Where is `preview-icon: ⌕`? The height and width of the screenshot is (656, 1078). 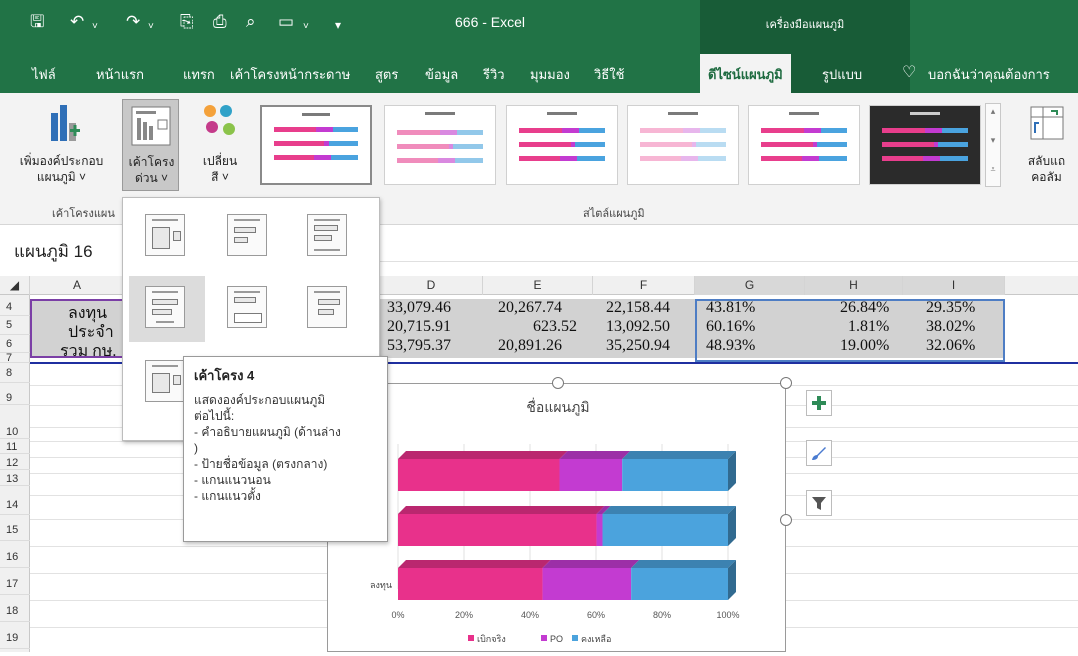 preview-icon: ⌕ is located at coordinates (251, 22).